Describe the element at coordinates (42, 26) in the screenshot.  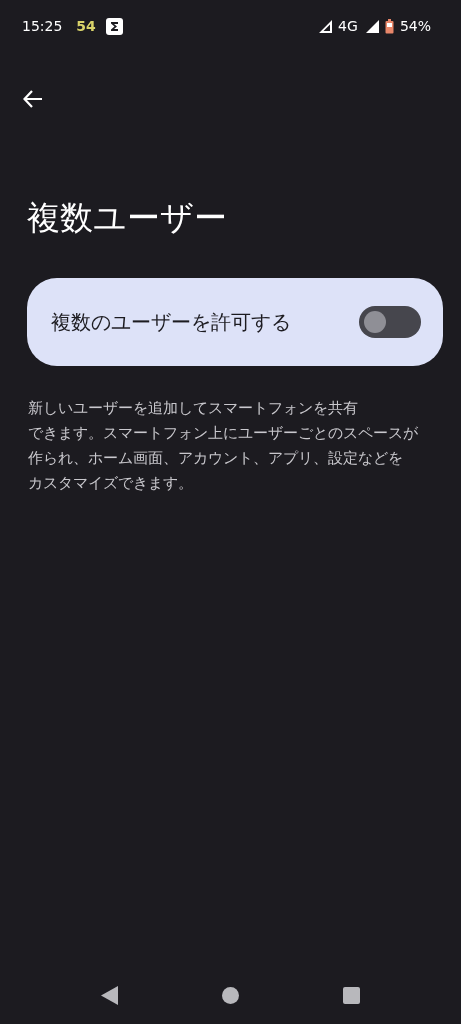
I see `status-time: 15:25` at that location.